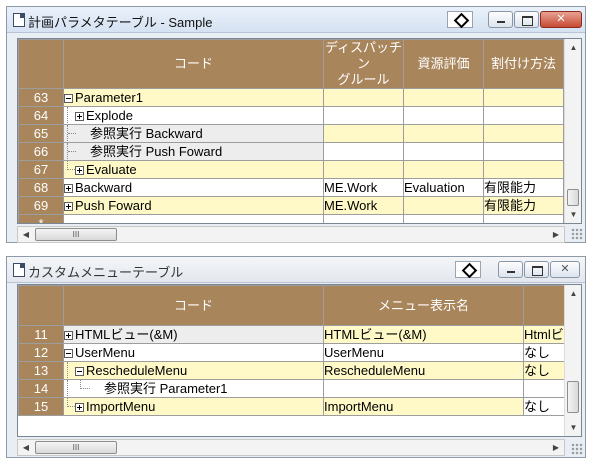 This screenshot has width=594, height=466. What do you see at coordinates (293, 334) in the screenshot?
I see `table-row: 11 HTMLビュー(&M) HTMLビュー(&M) Htmlビ` at bounding box center [293, 334].